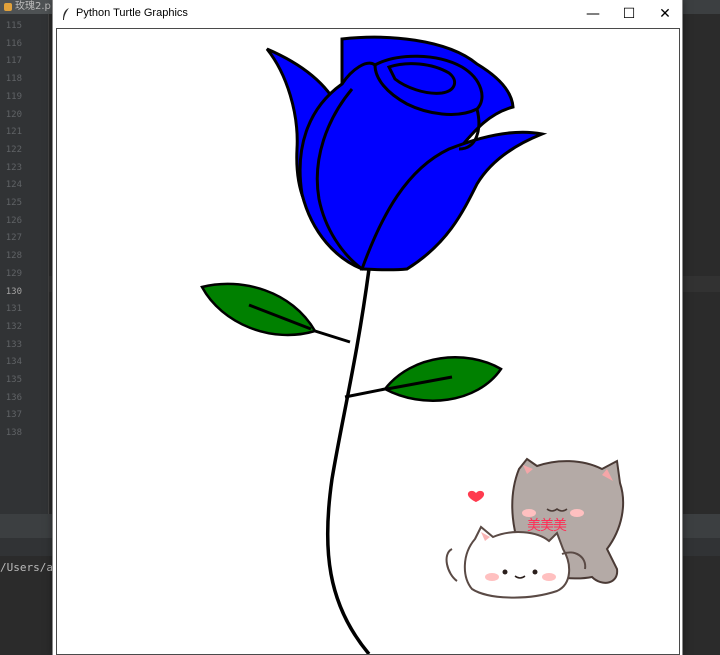 This screenshot has width=720, height=655. What do you see at coordinates (13, 256) in the screenshot?
I see `line-number: 128` at bounding box center [13, 256].